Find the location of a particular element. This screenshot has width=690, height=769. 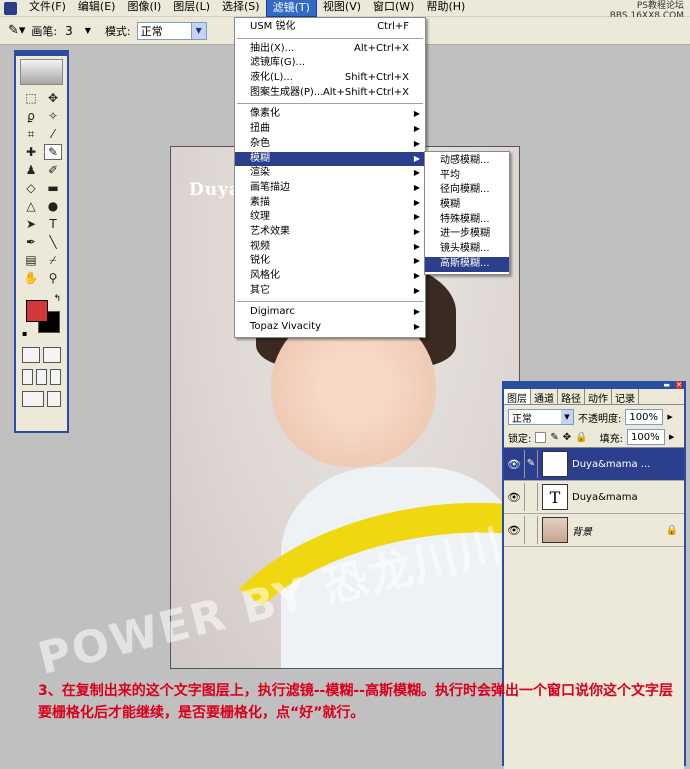

brush-tool-icon: ✎▾ is located at coordinates (16, 30).